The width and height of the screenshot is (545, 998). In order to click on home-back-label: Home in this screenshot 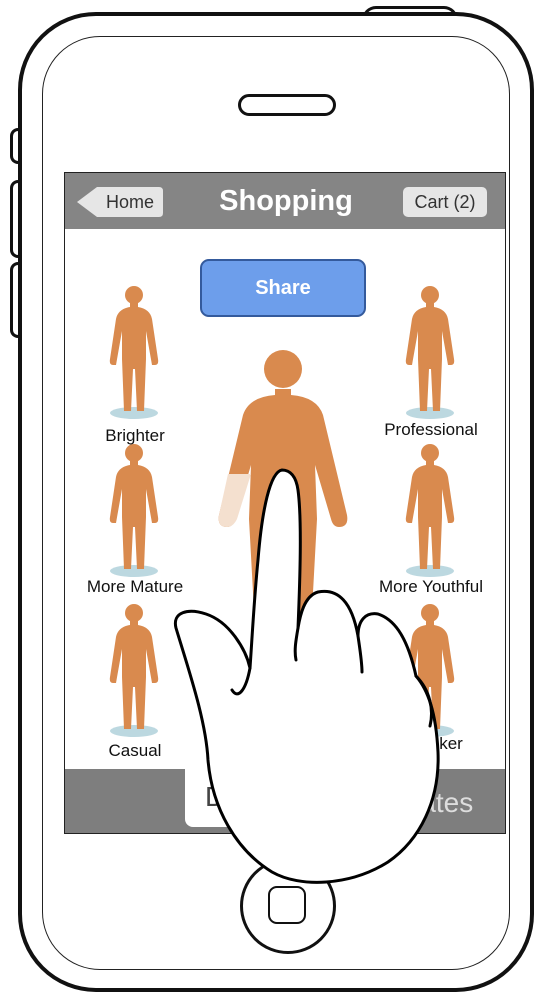, I will do `click(129, 202)`.